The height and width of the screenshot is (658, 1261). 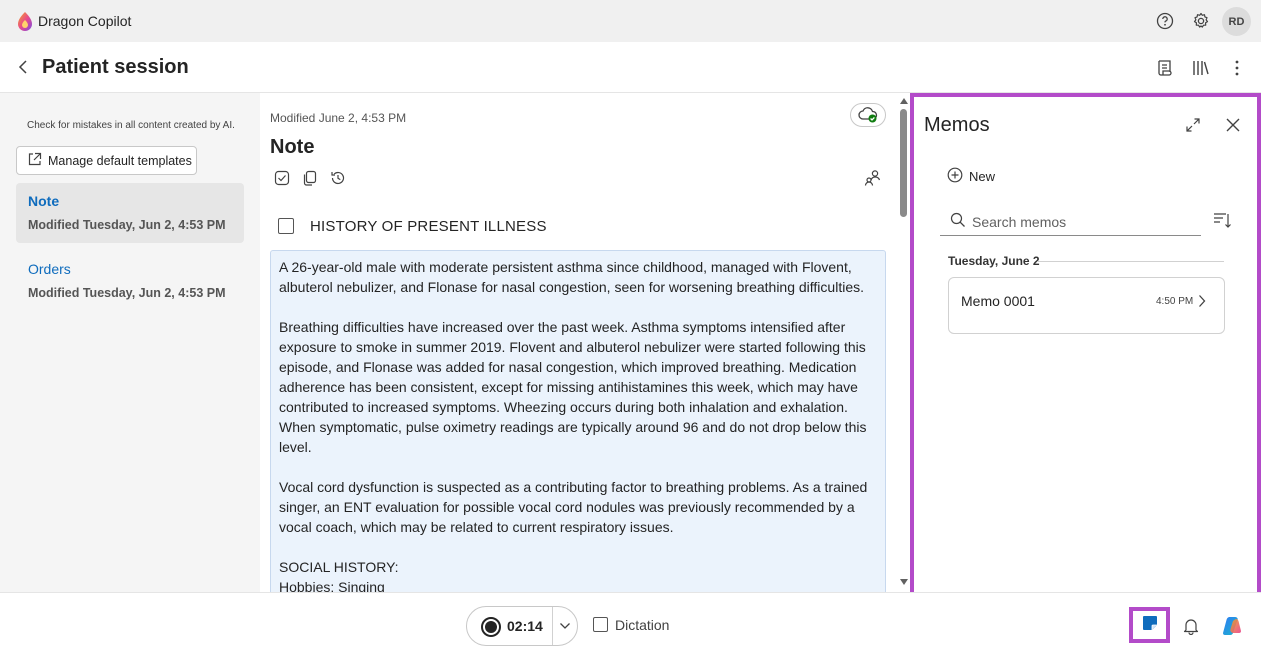 I want to click on search-placeholder: Search memos, so click(x=1019, y=221).